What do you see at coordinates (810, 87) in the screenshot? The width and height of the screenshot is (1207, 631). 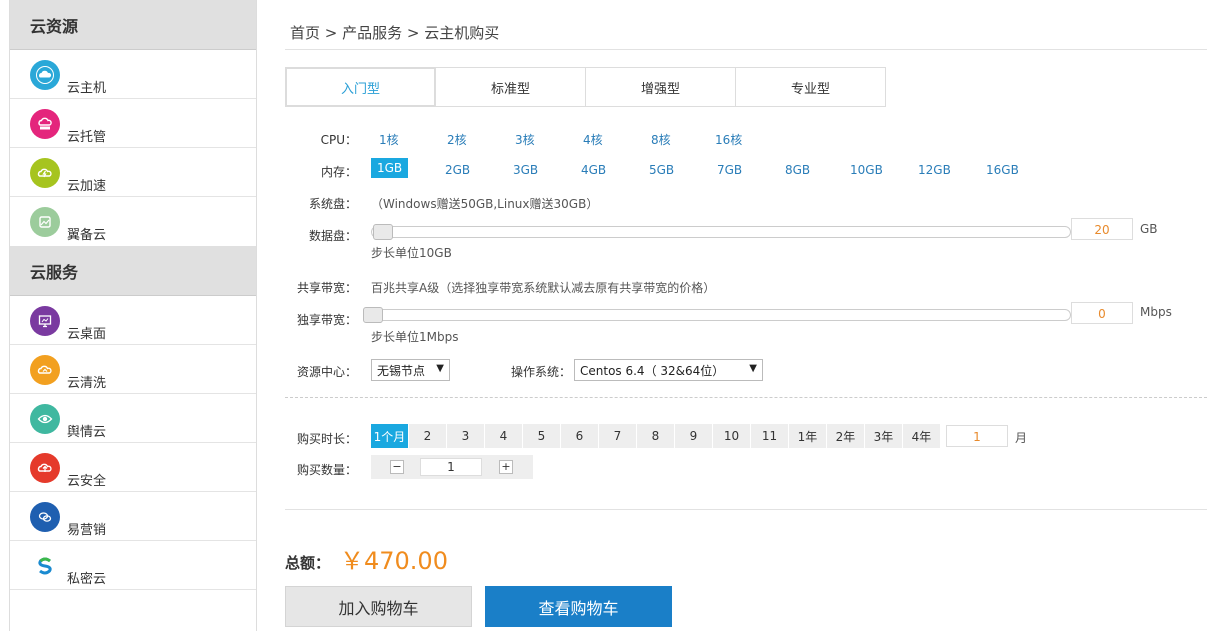 I see `tab-professional: 专业型` at bounding box center [810, 87].